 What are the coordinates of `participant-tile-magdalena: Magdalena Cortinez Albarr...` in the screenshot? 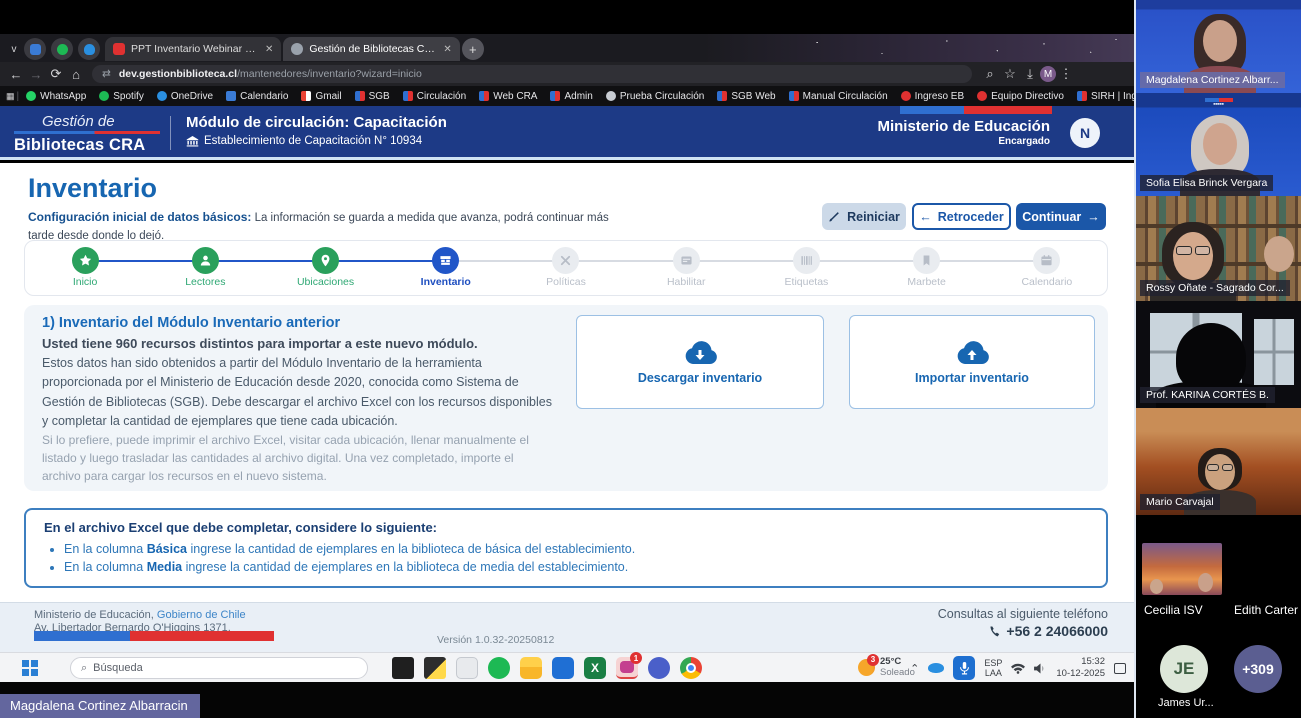 It's located at (1218, 46).